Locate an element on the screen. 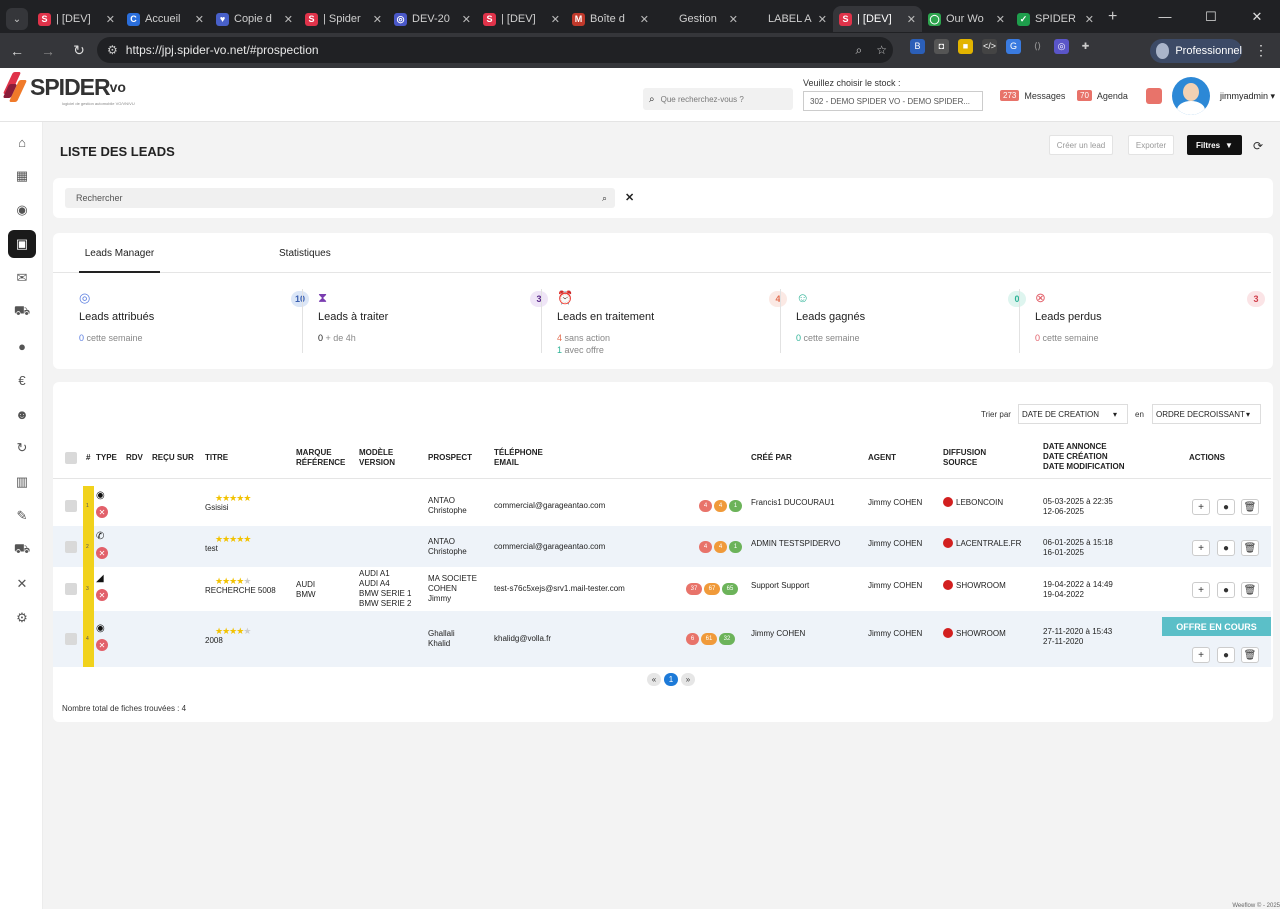  filters-button: Filtres ▼ is located at coordinates (1214, 145).